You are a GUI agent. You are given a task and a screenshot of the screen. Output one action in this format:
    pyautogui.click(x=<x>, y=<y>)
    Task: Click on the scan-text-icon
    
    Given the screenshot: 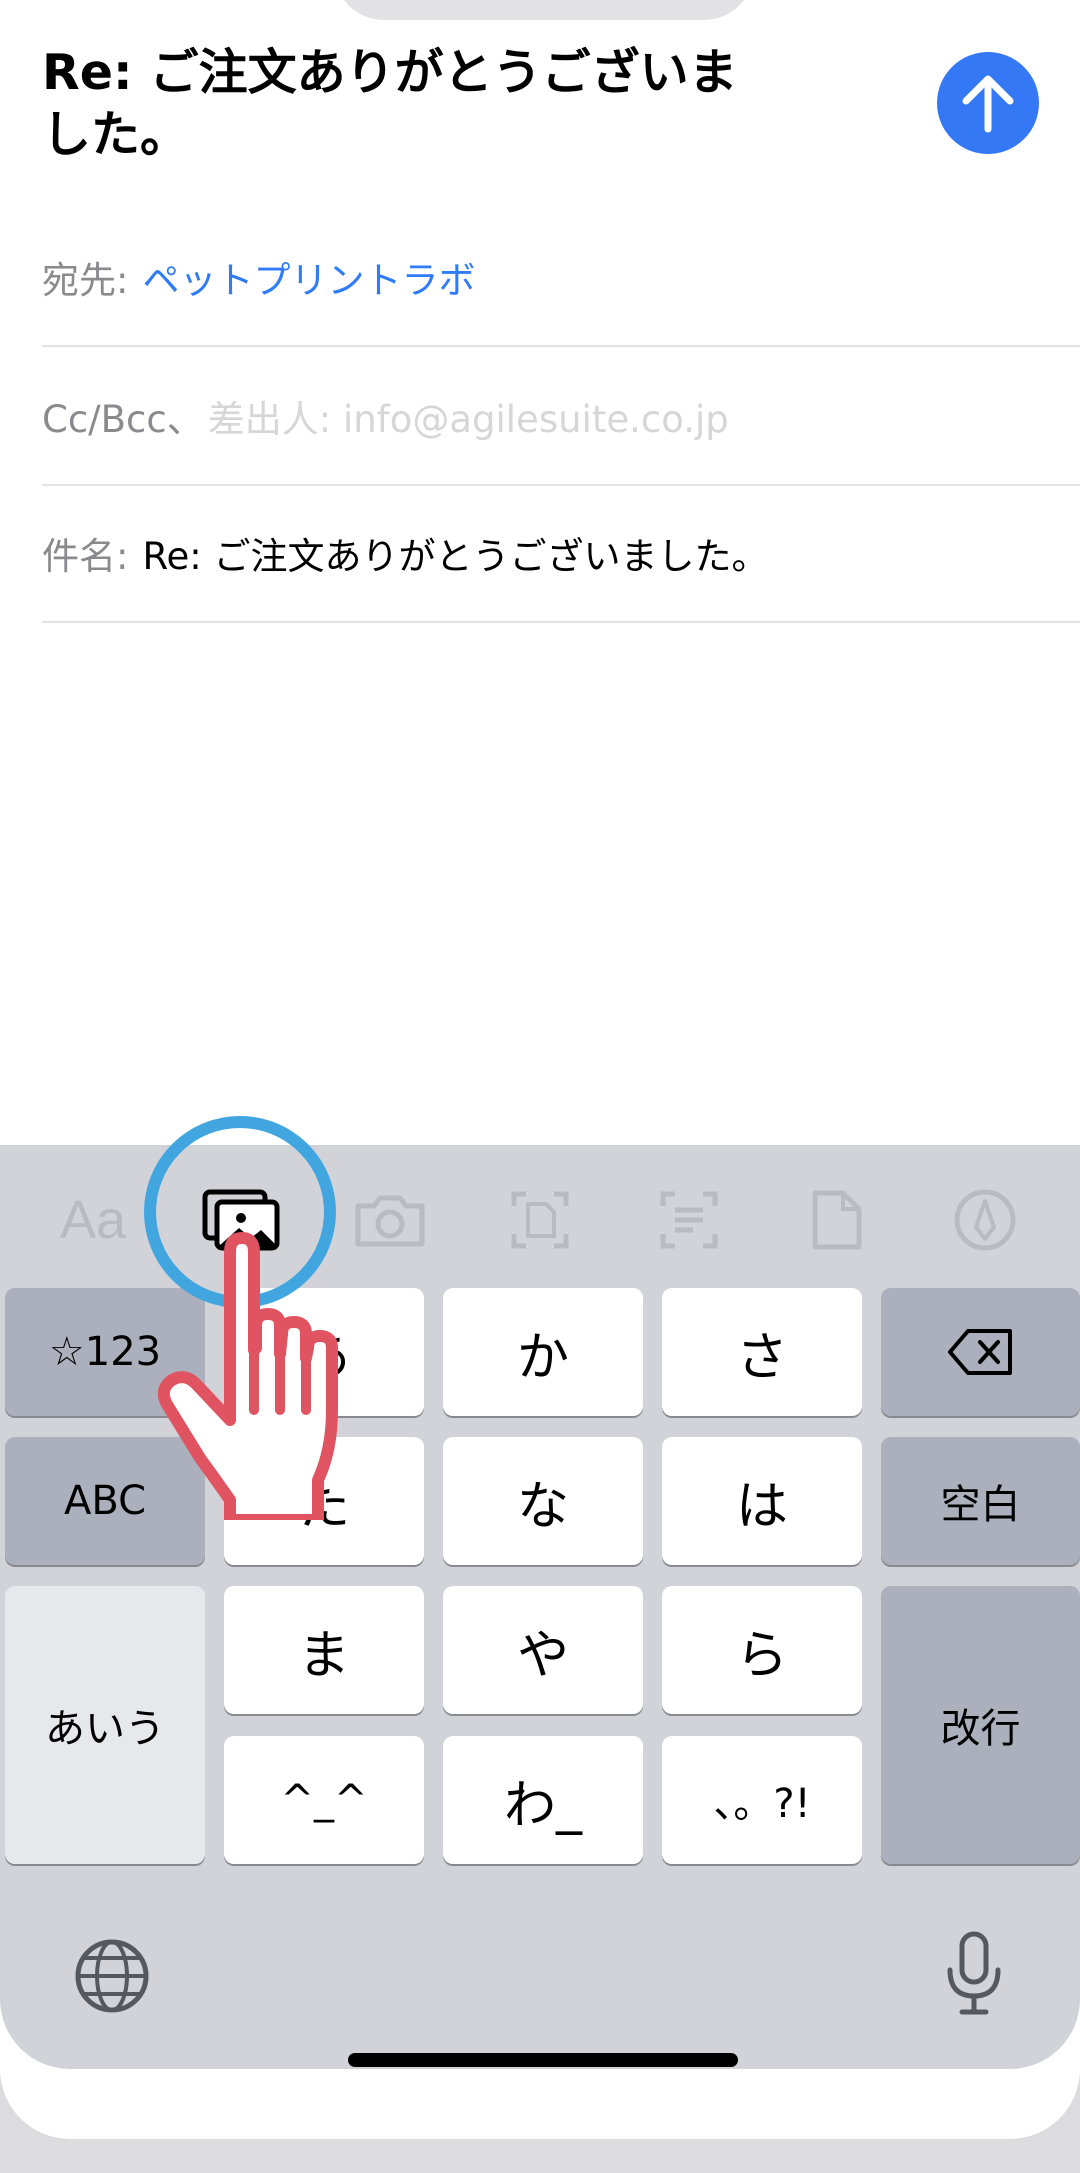 What is the action you would take?
    pyautogui.click(x=689, y=1220)
    